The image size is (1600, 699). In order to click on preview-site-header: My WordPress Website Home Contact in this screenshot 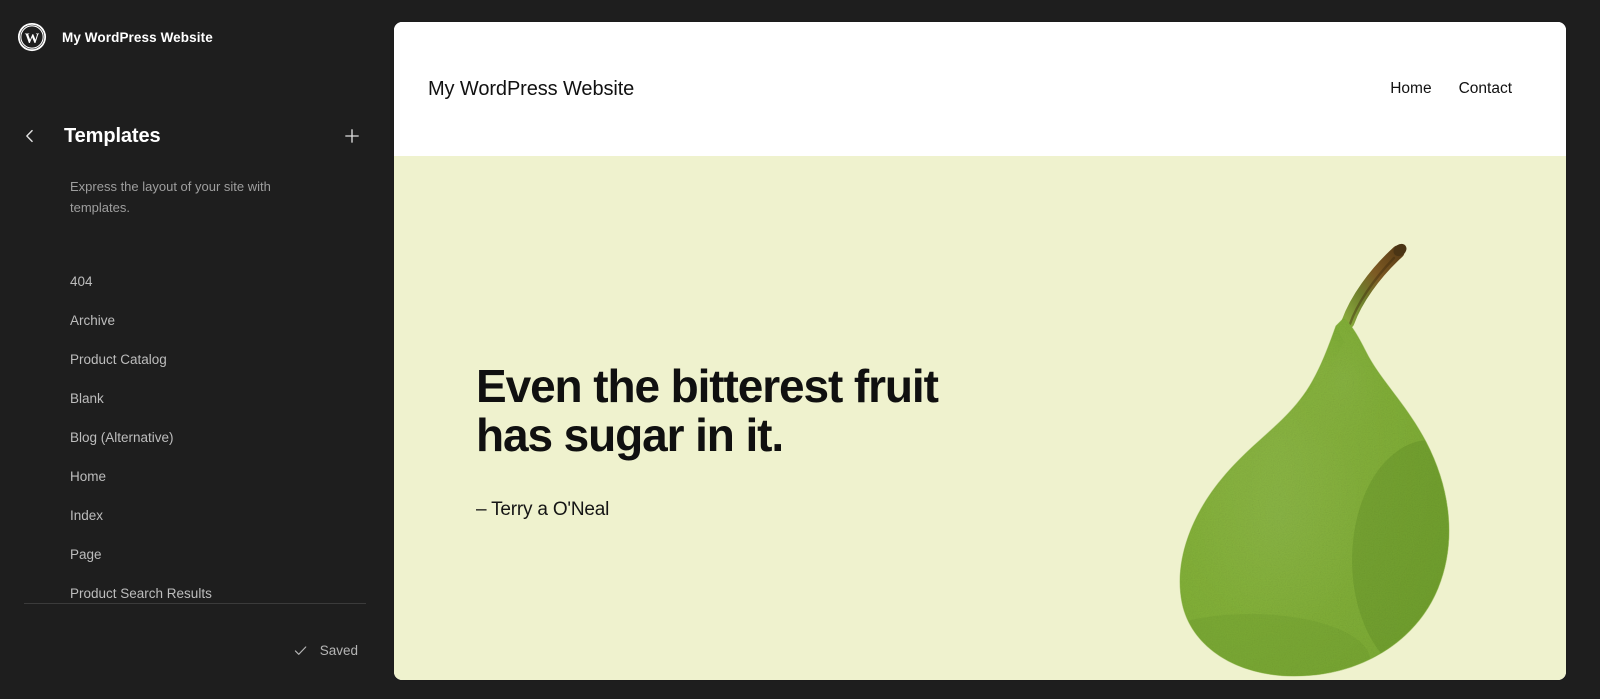, I will do `click(980, 89)`.